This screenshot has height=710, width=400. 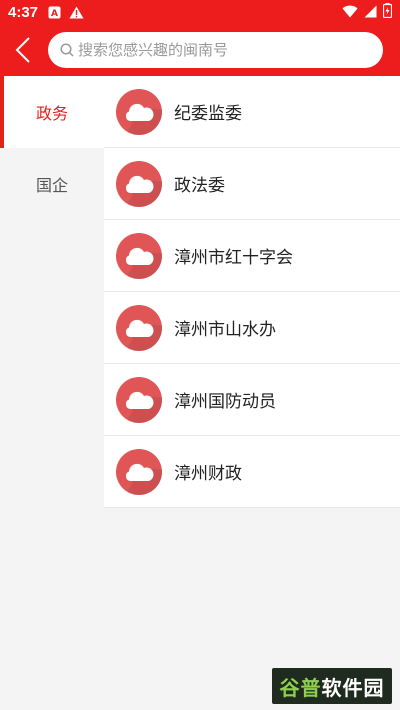 I want to click on list-item: 漳州财政, so click(x=252, y=472).